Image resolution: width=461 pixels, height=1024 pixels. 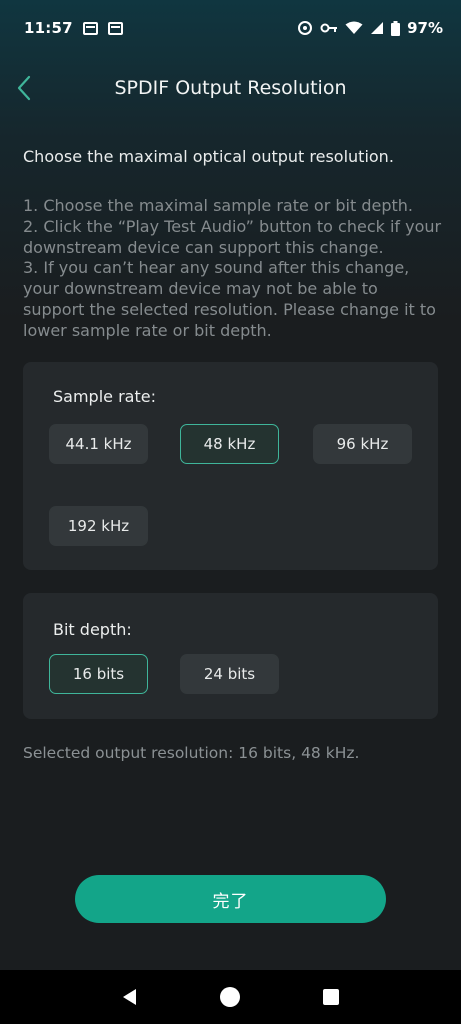 I want to click on bit-depth-card: Bit depth: 16 bits 24 bits, so click(x=230, y=656).